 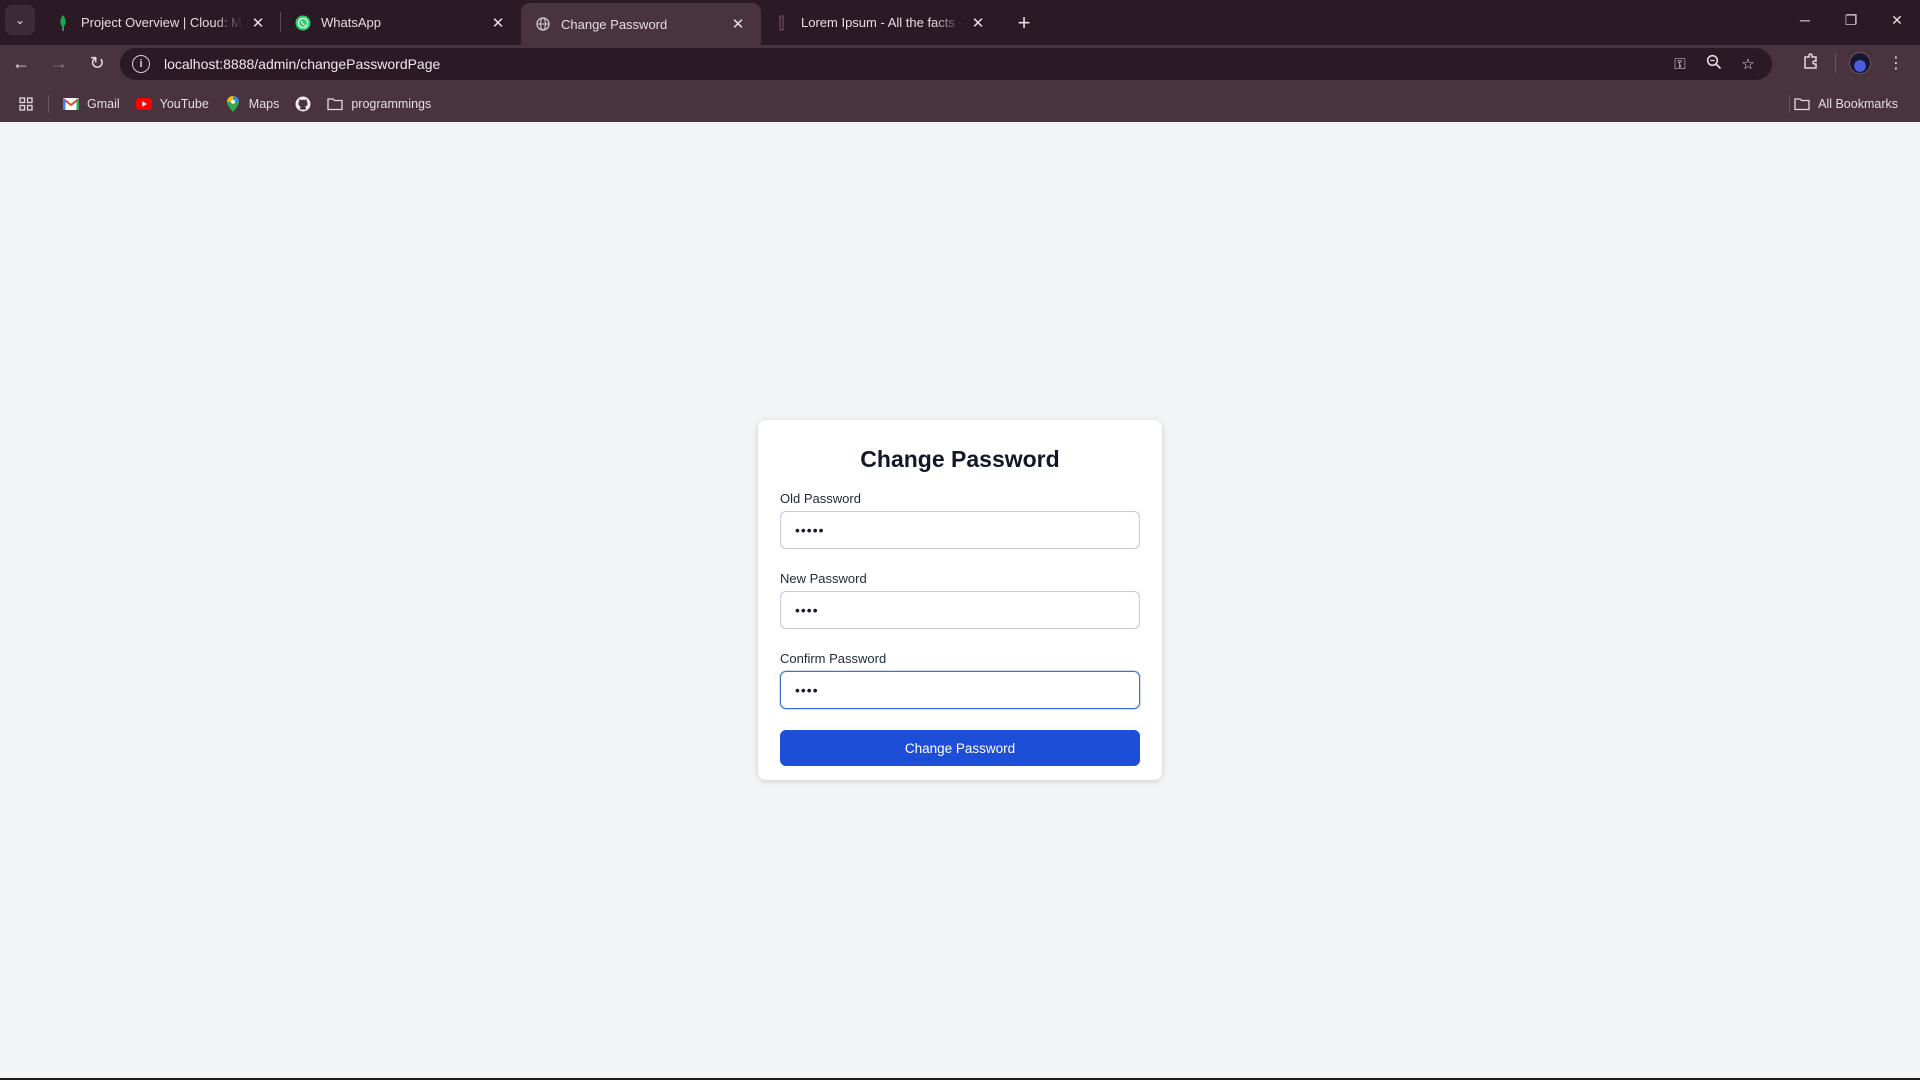 What do you see at coordinates (1680, 64) in the screenshot?
I see `password-key-icon: ⚿` at bounding box center [1680, 64].